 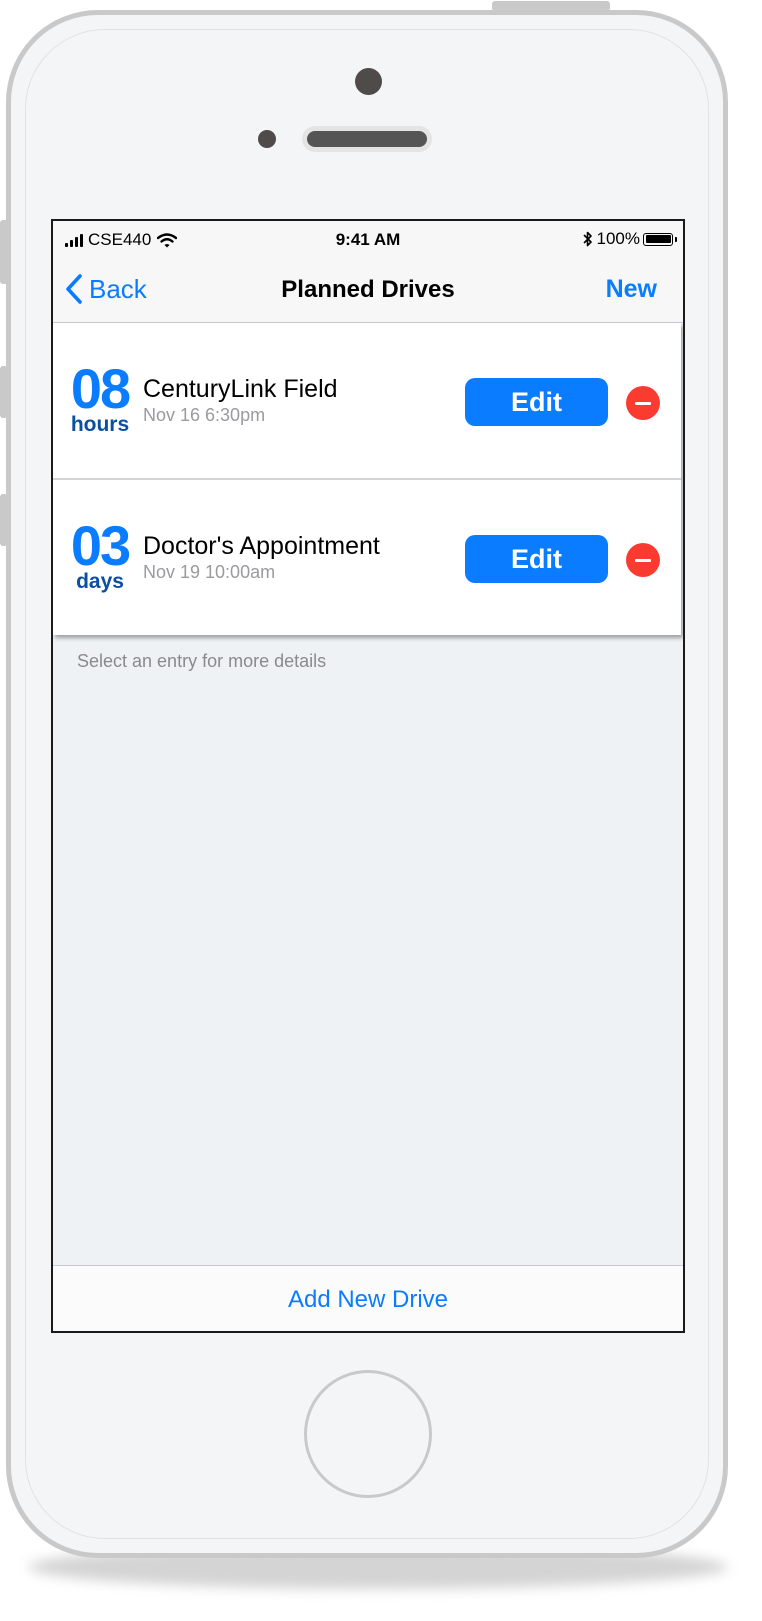 What do you see at coordinates (202, 661) in the screenshot?
I see `hint-text: Select an entry for more details` at bounding box center [202, 661].